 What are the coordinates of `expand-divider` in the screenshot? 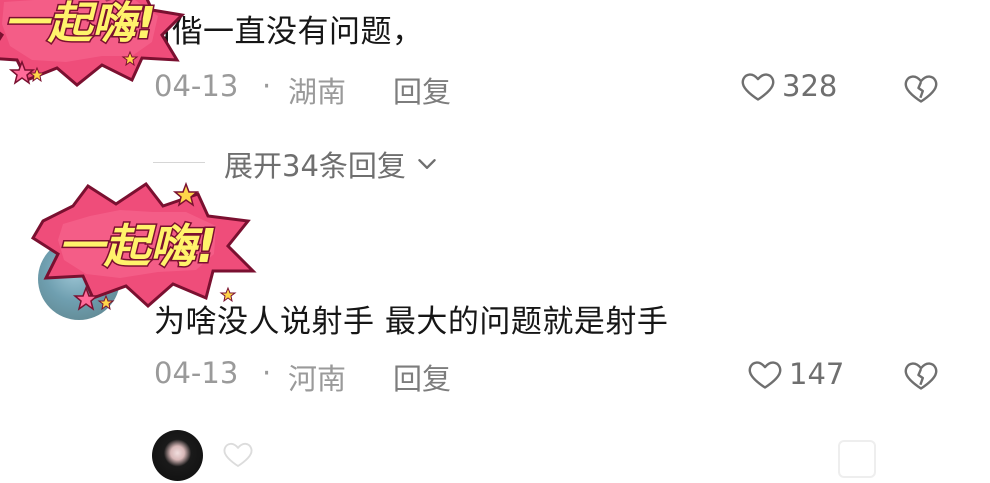 It's located at (179, 162).